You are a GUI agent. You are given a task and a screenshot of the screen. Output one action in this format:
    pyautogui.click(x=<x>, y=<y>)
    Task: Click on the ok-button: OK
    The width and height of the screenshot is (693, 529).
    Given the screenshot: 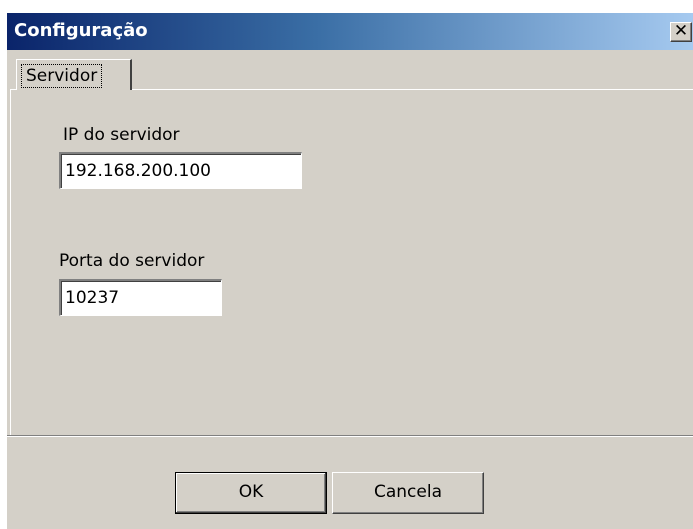 What is the action you would take?
    pyautogui.click(x=251, y=493)
    